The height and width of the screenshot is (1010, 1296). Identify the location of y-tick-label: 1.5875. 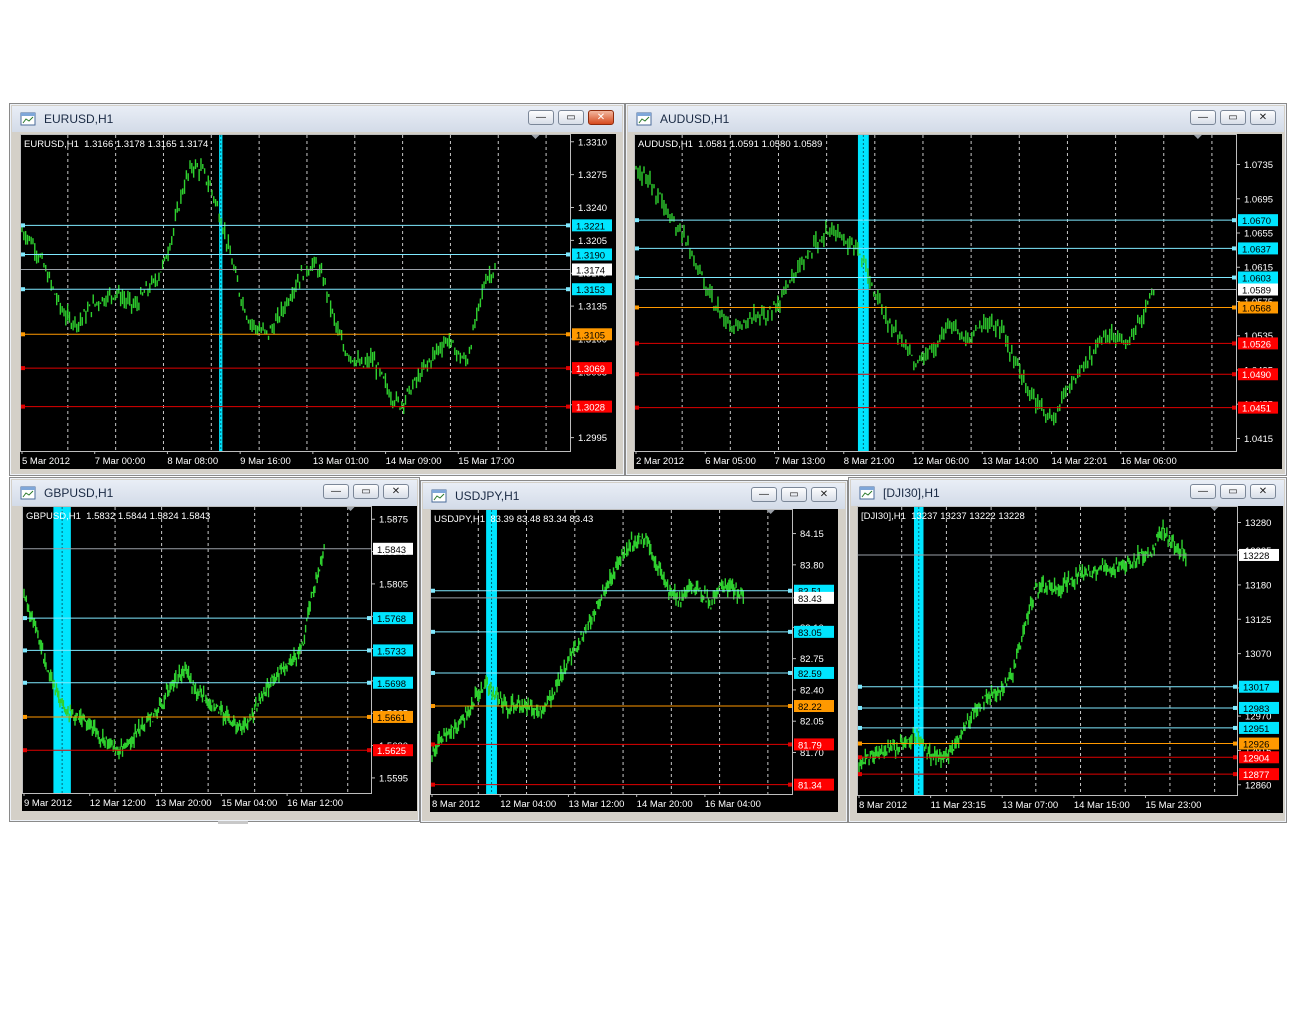
(393, 520).